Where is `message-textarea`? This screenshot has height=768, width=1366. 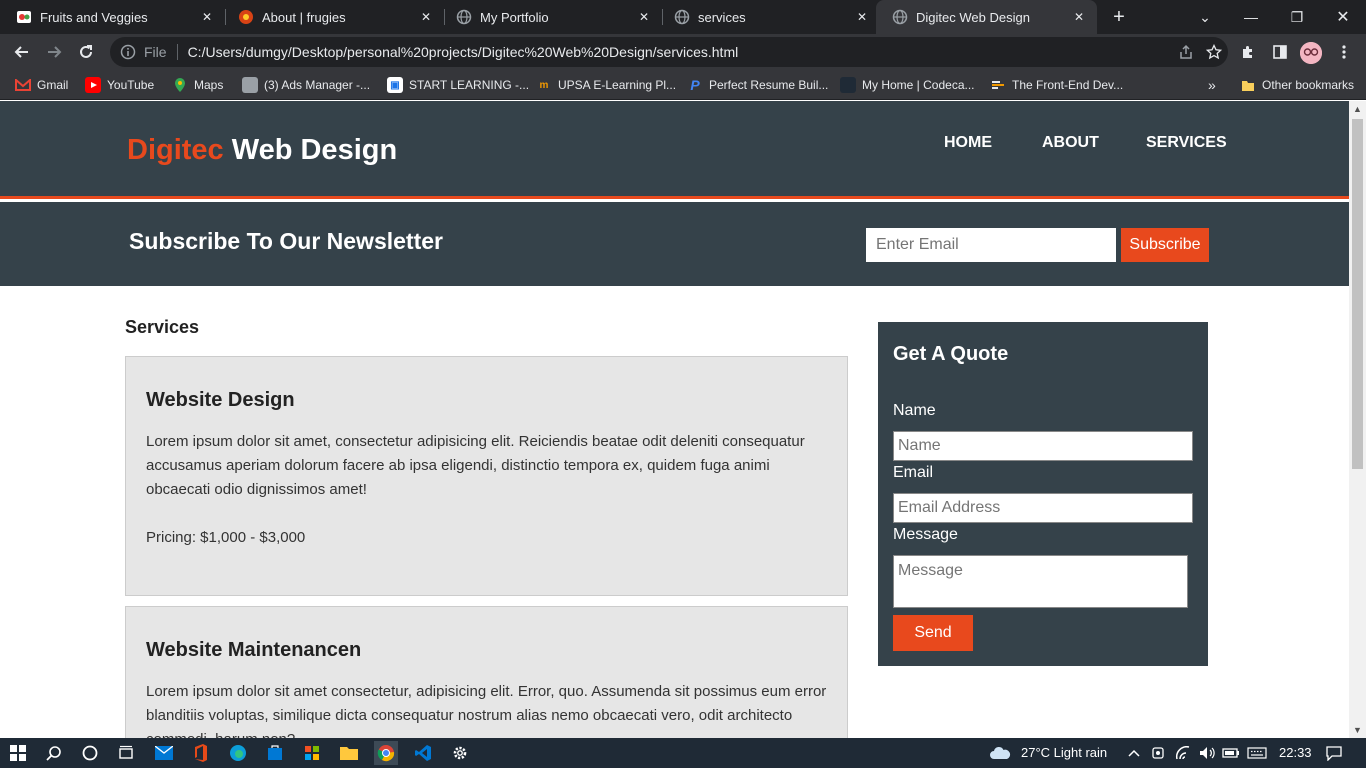
message-textarea is located at coordinates (1040, 581).